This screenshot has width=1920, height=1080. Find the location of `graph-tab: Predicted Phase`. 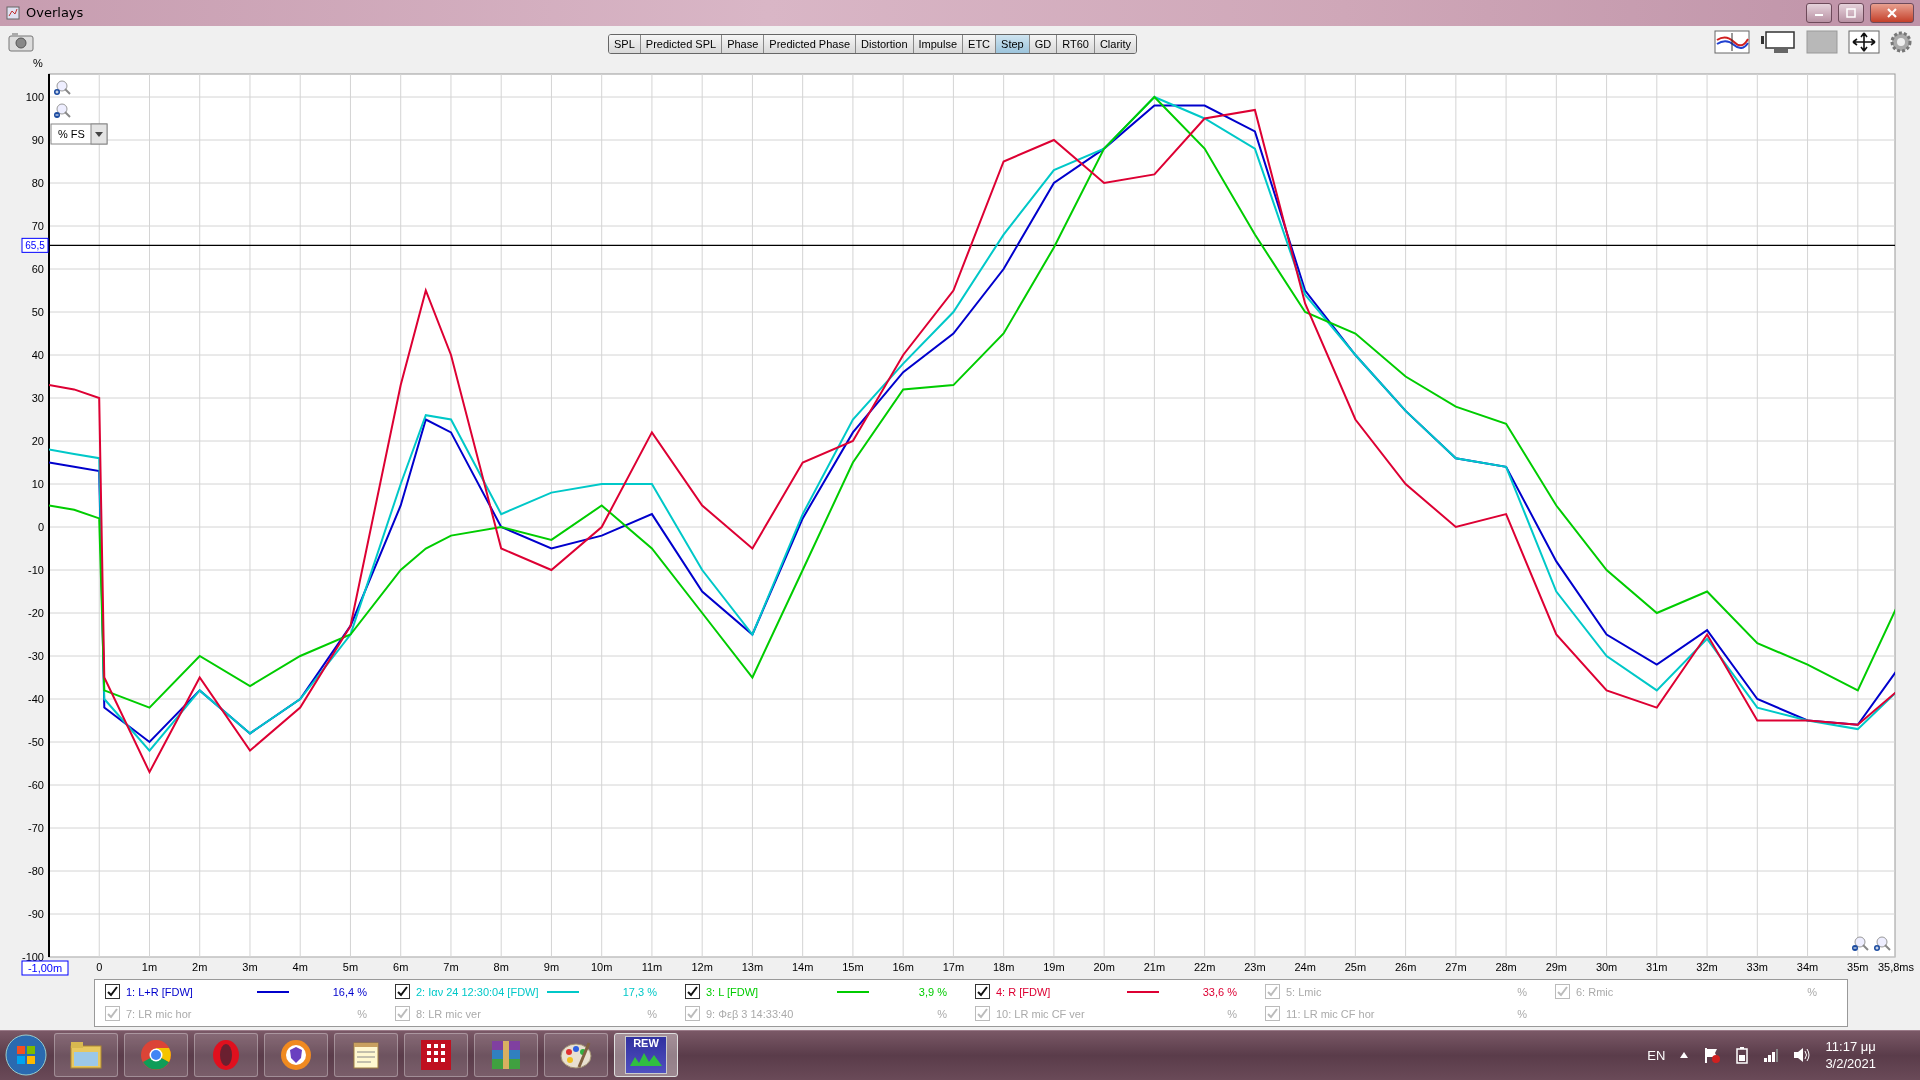

graph-tab: Predicted Phase is located at coordinates (810, 43).